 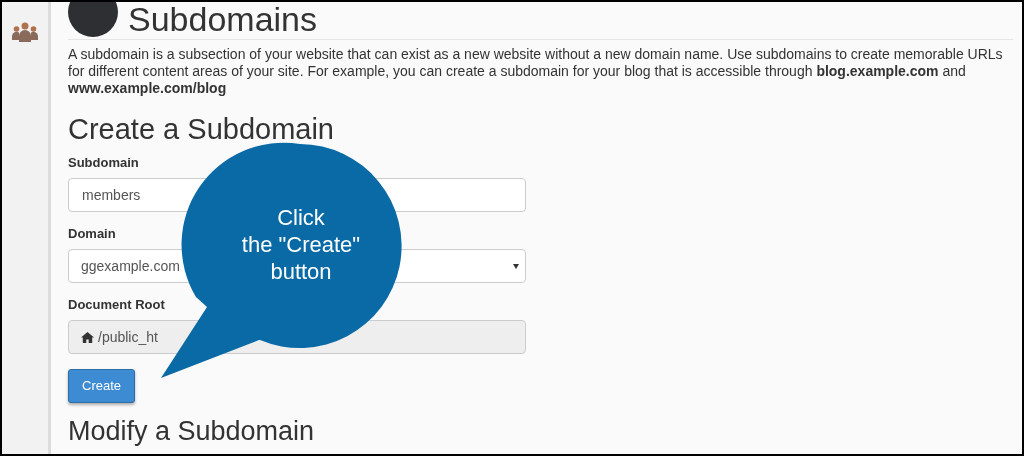 What do you see at coordinates (103, 163) in the screenshot?
I see `field-label: Subdomain` at bounding box center [103, 163].